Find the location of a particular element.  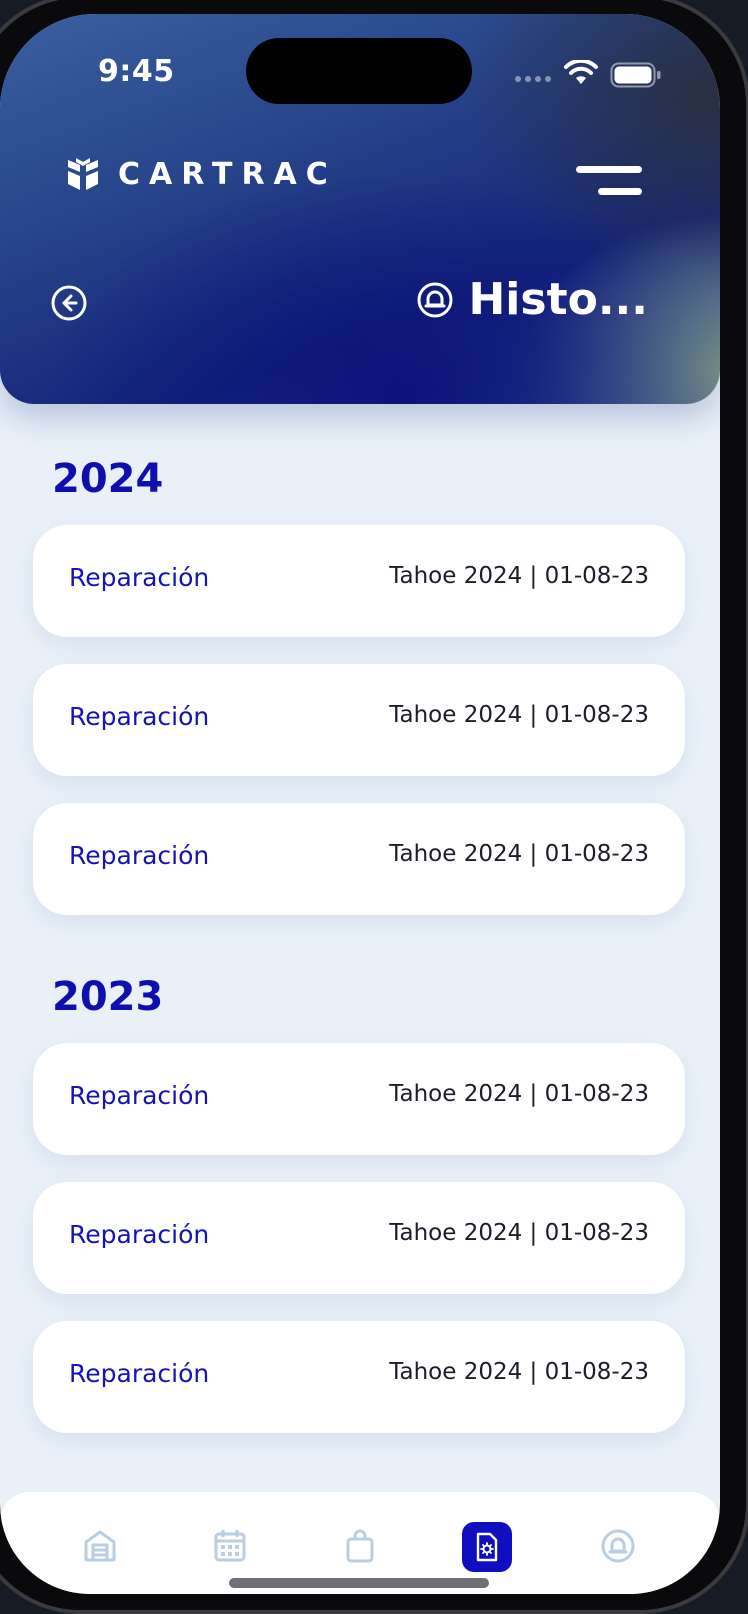

battery-icon is located at coordinates (635, 75).